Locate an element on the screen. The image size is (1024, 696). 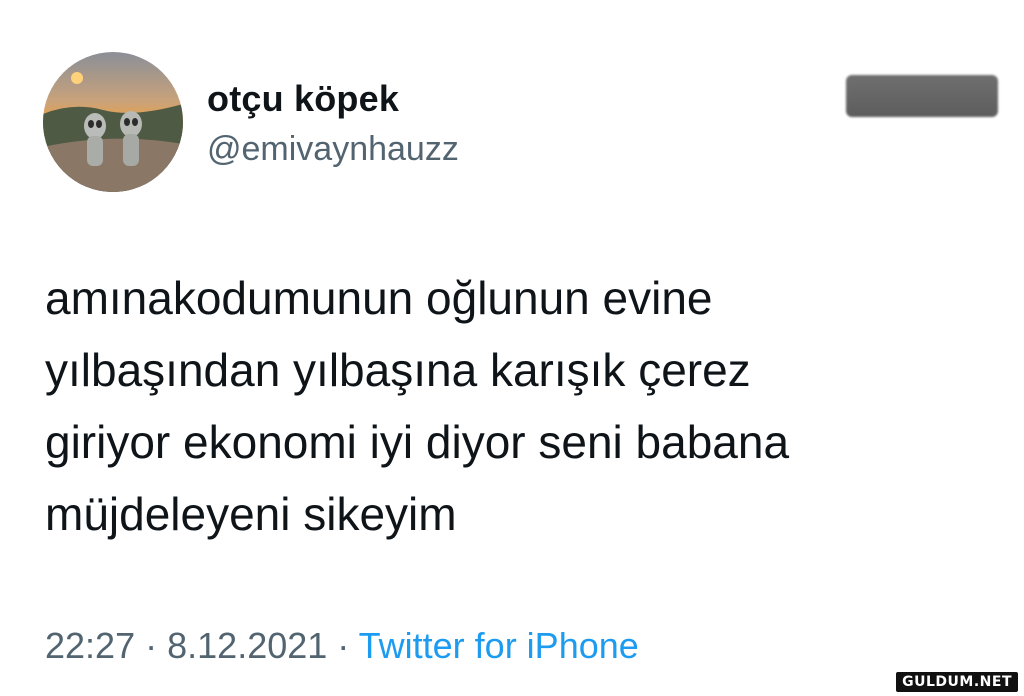
tweet-date: 8.12.2021 is located at coordinates (247, 645).